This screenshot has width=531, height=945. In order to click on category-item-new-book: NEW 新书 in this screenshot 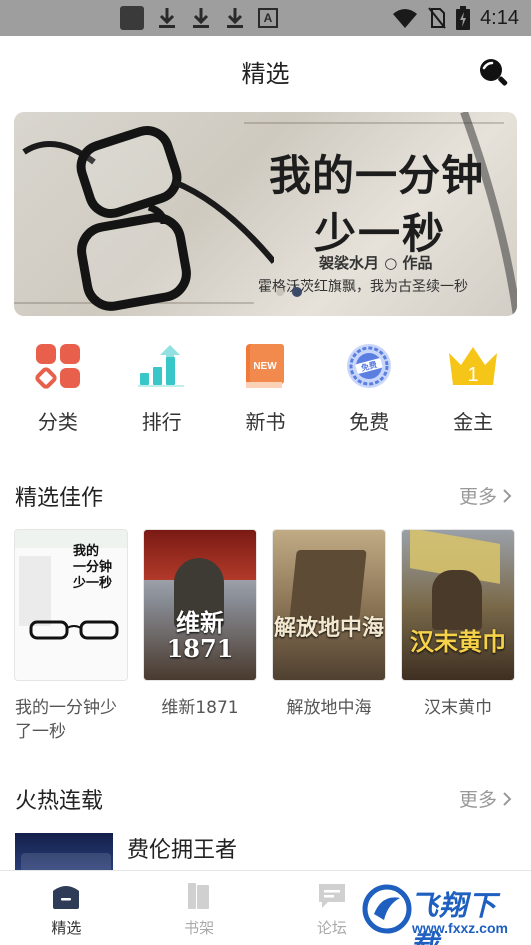, I will do `click(265, 390)`.